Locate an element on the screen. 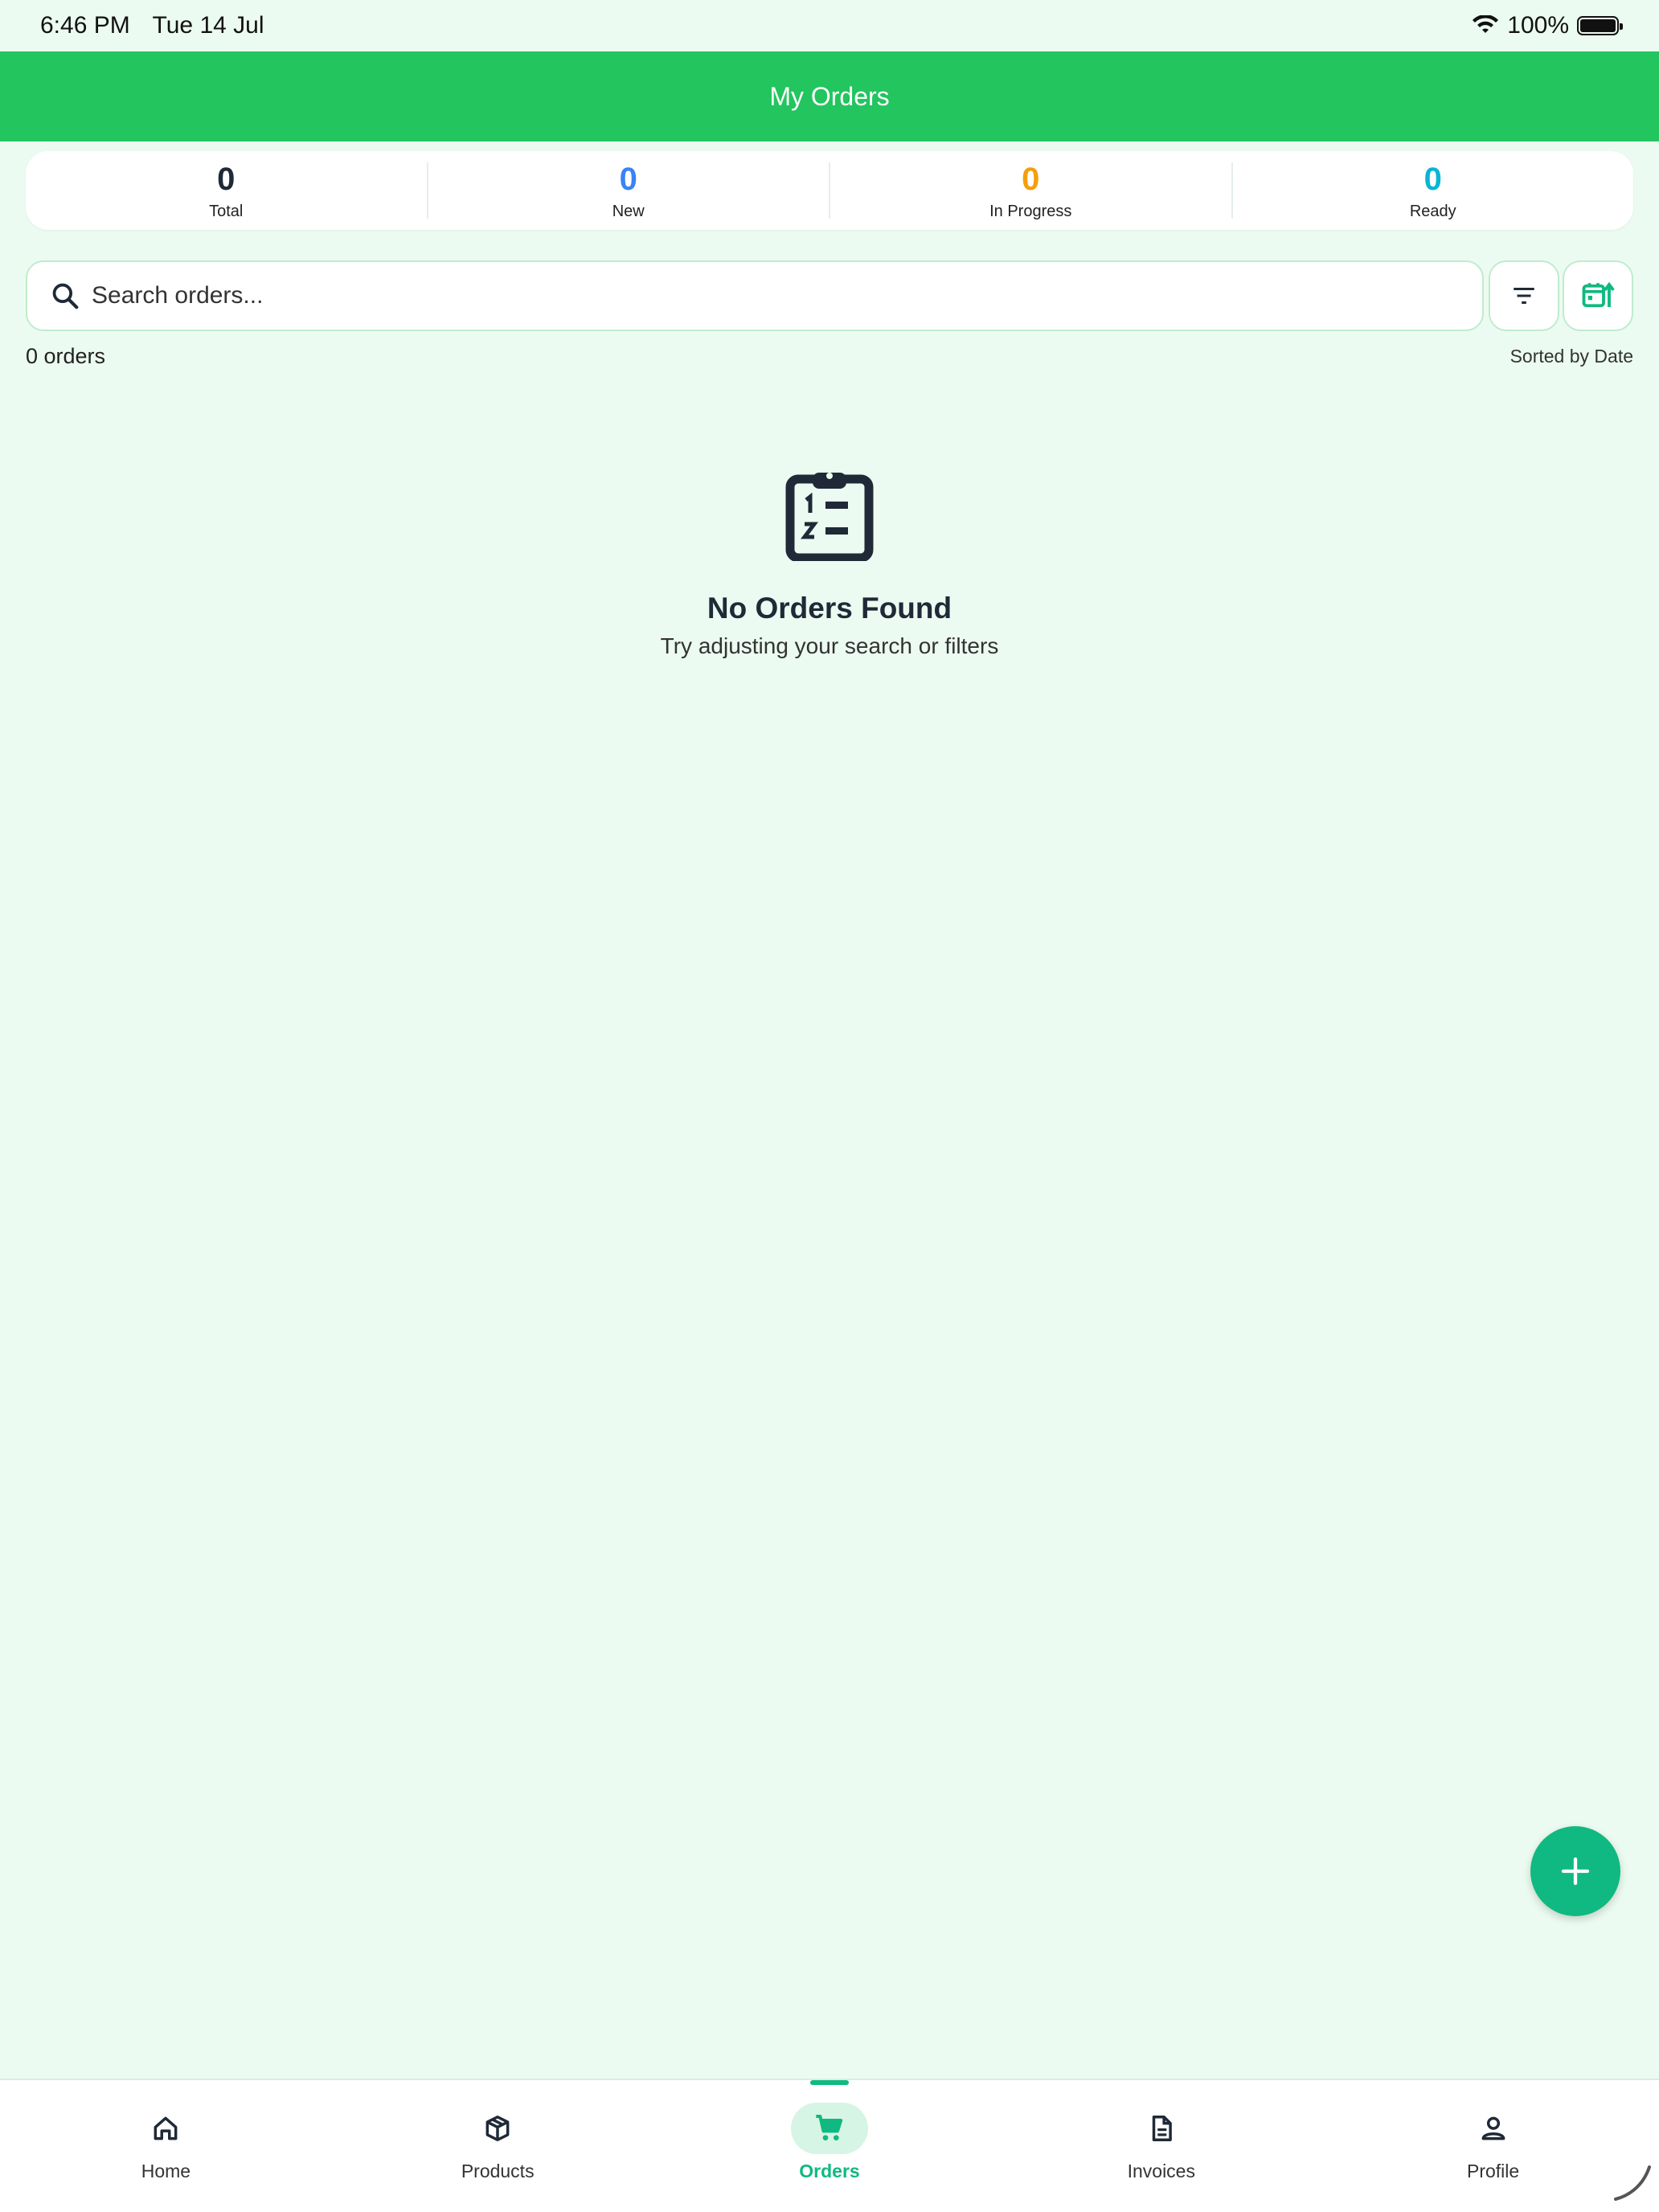 The width and height of the screenshot is (1659, 2212). bottom-navigation: Home Products Orders Invoices Profile is located at coordinates (829, 2145).